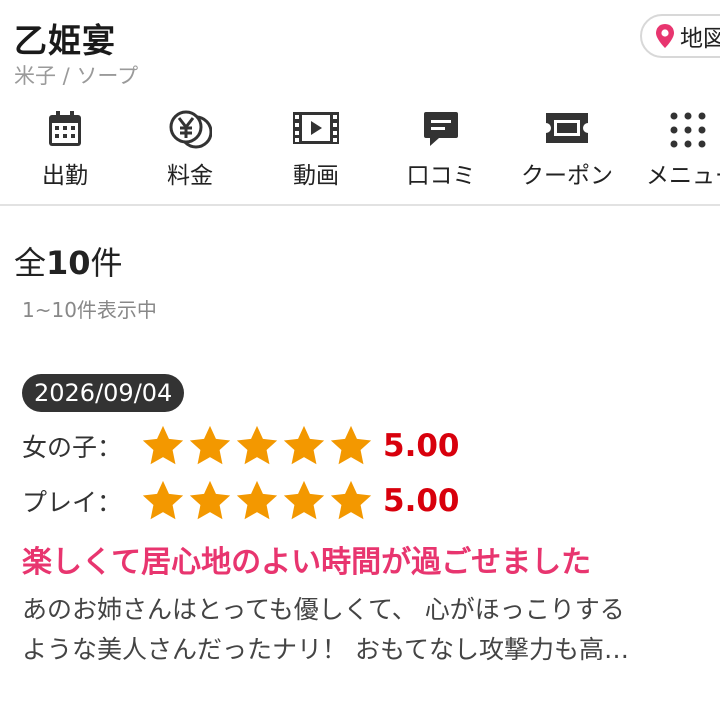 The height and width of the screenshot is (720, 720). I want to click on map-pin-icon, so click(665, 36).